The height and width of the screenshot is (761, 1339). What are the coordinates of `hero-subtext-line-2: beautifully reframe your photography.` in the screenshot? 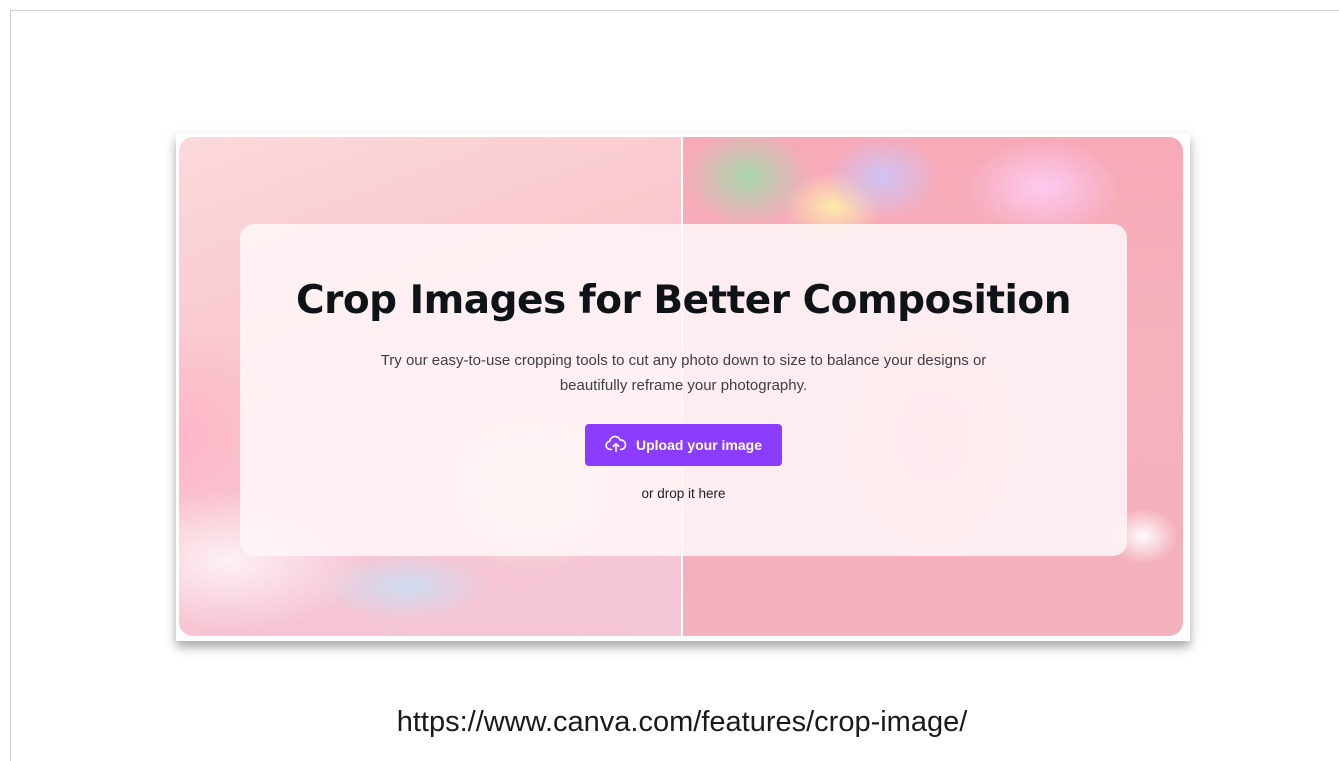 It's located at (683, 385).